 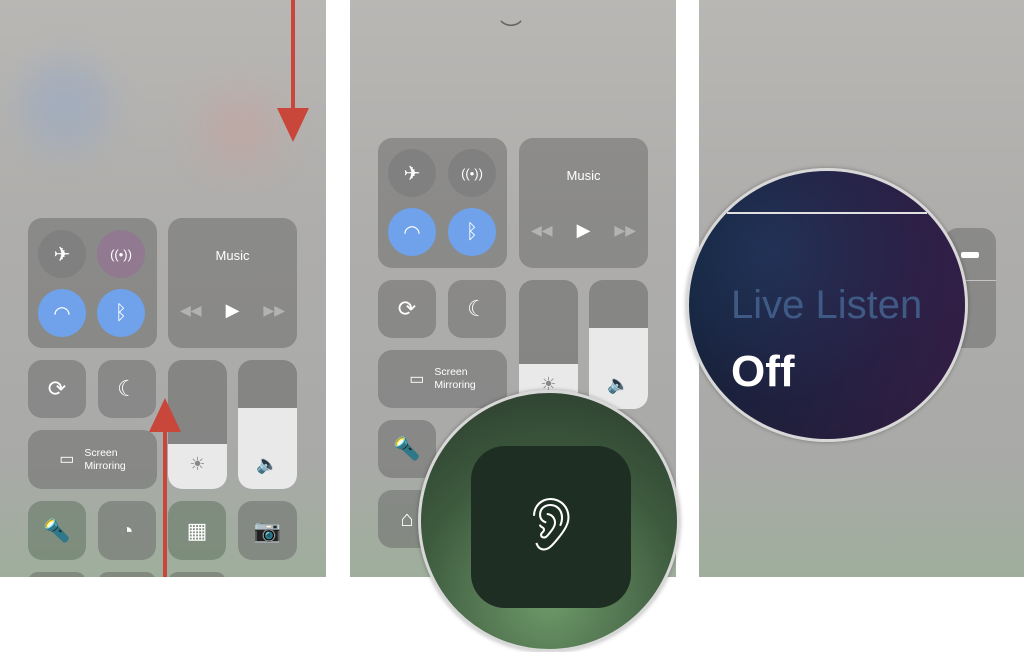 I want to click on calculator-icon: ▦, so click(x=197, y=530).